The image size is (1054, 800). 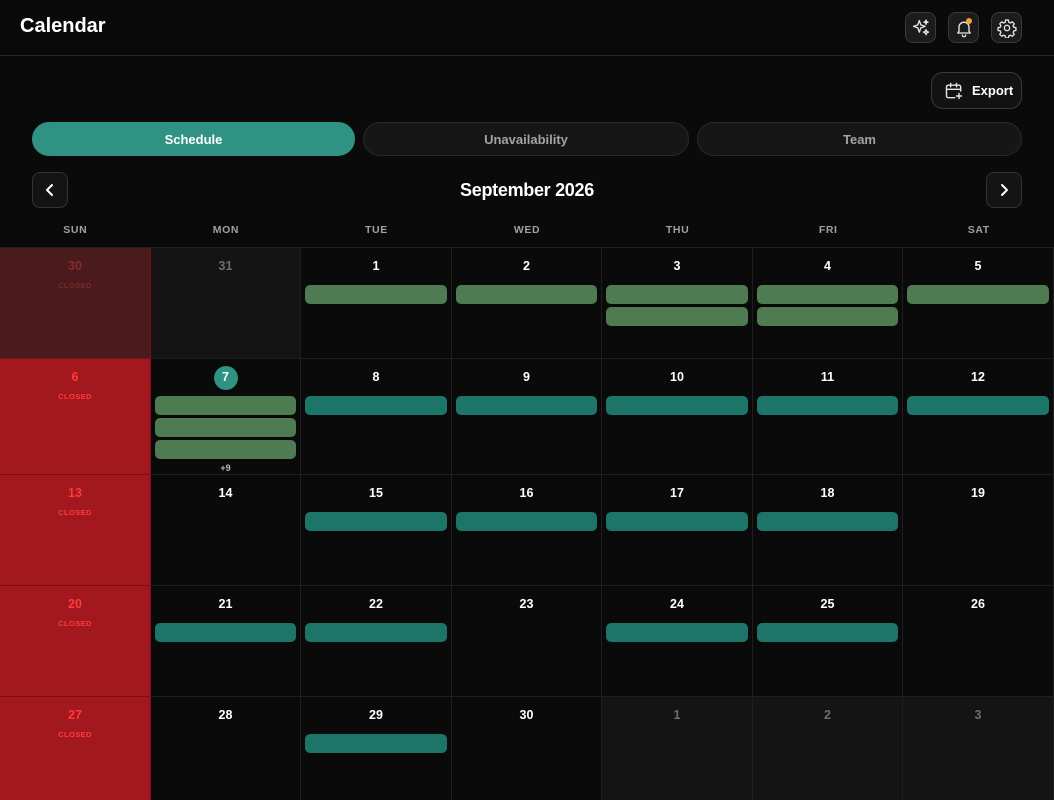 I want to click on day-number: 18, so click(x=827, y=493).